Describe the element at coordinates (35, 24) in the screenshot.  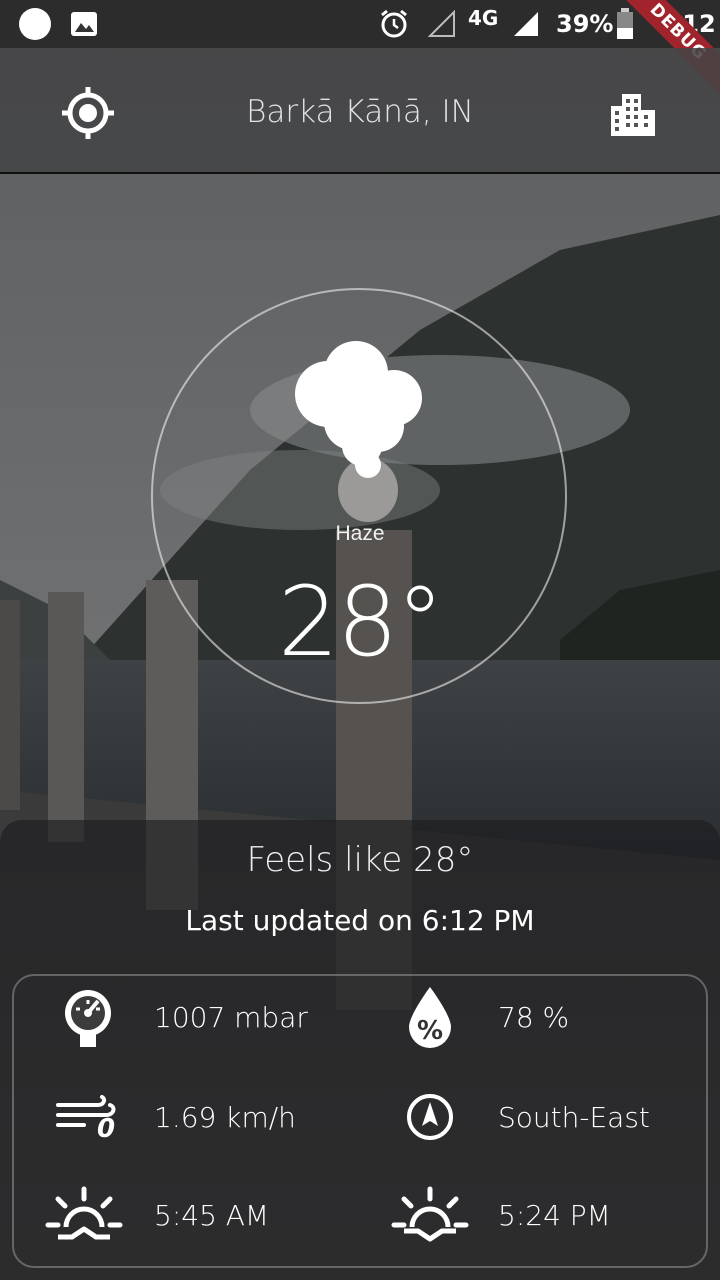
I see `notification-dot-icon` at that location.